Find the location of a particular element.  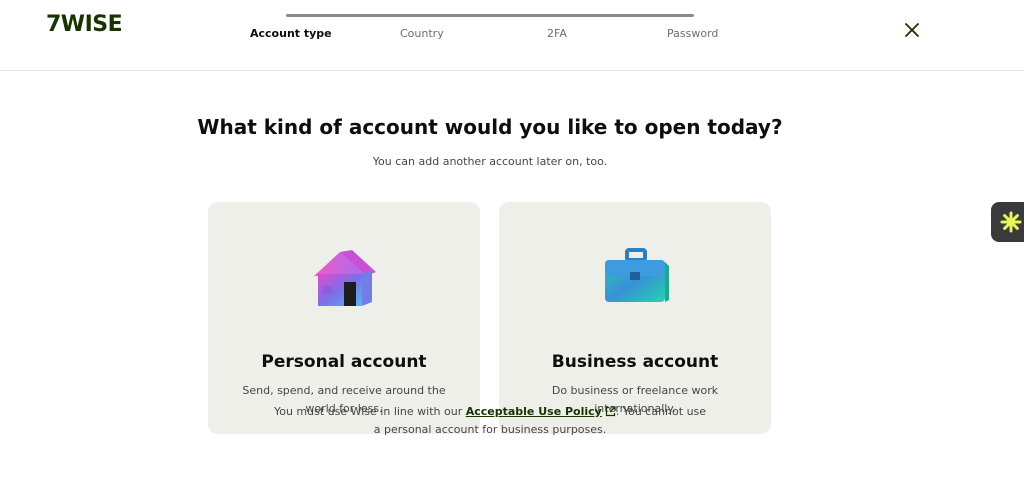

business-account-title: Business account is located at coordinates (635, 362).